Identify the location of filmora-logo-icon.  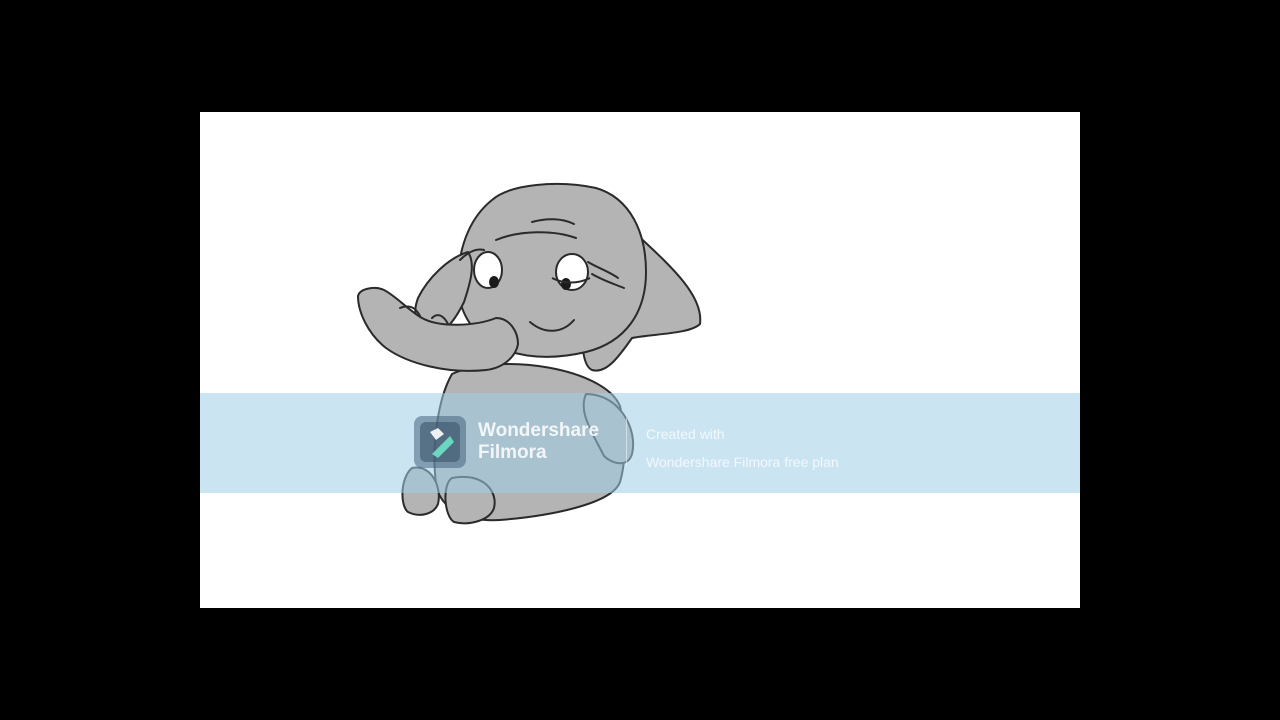
(440, 442).